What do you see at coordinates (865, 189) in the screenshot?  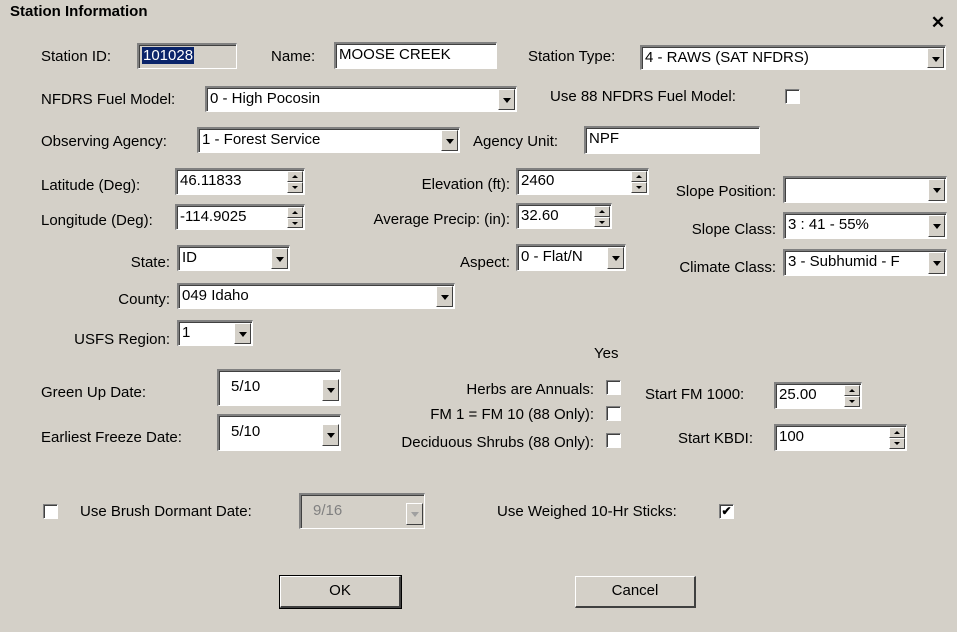 I see `slope-position-select` at bounding box center [865, 189].